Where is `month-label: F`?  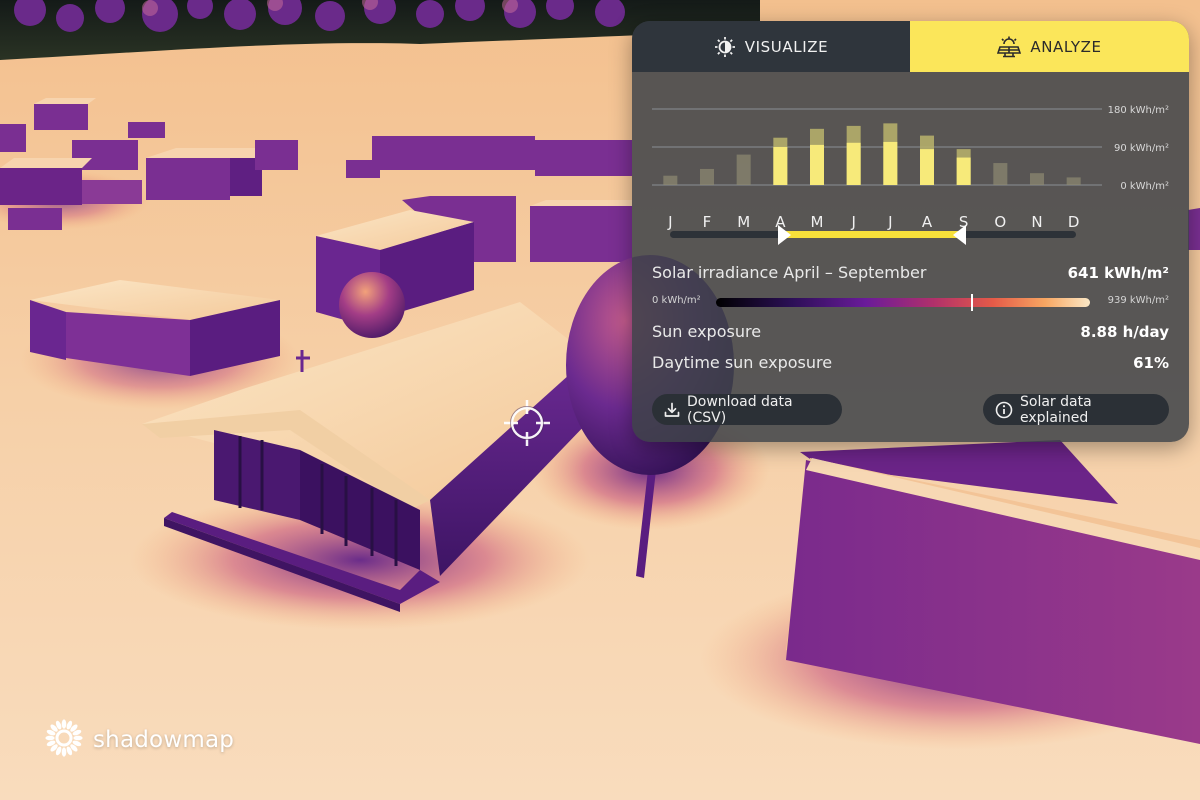 month-label: F is located at coordinates (707, 222).